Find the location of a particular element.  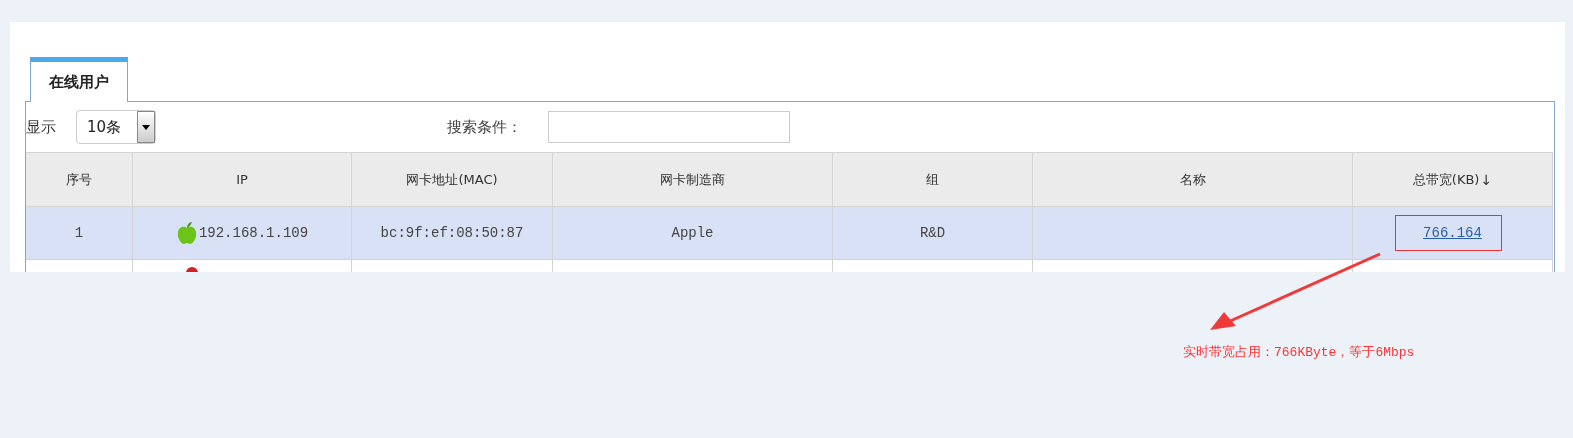

caret-icon is located at coordinates (146, 127).